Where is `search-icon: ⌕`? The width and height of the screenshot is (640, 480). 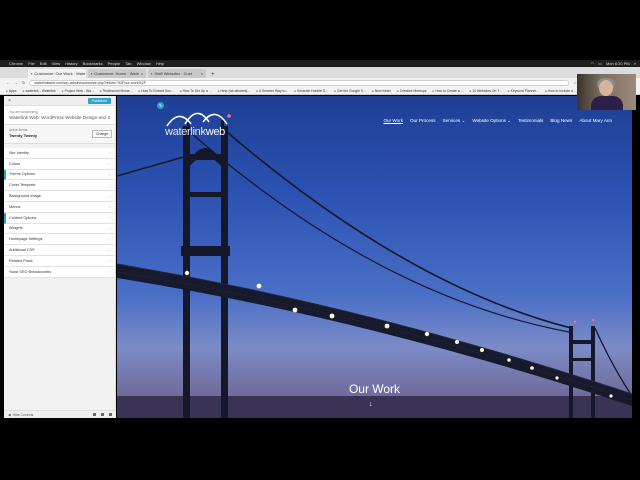 search-icon: ⌕ is located at coordinates (635, 63).